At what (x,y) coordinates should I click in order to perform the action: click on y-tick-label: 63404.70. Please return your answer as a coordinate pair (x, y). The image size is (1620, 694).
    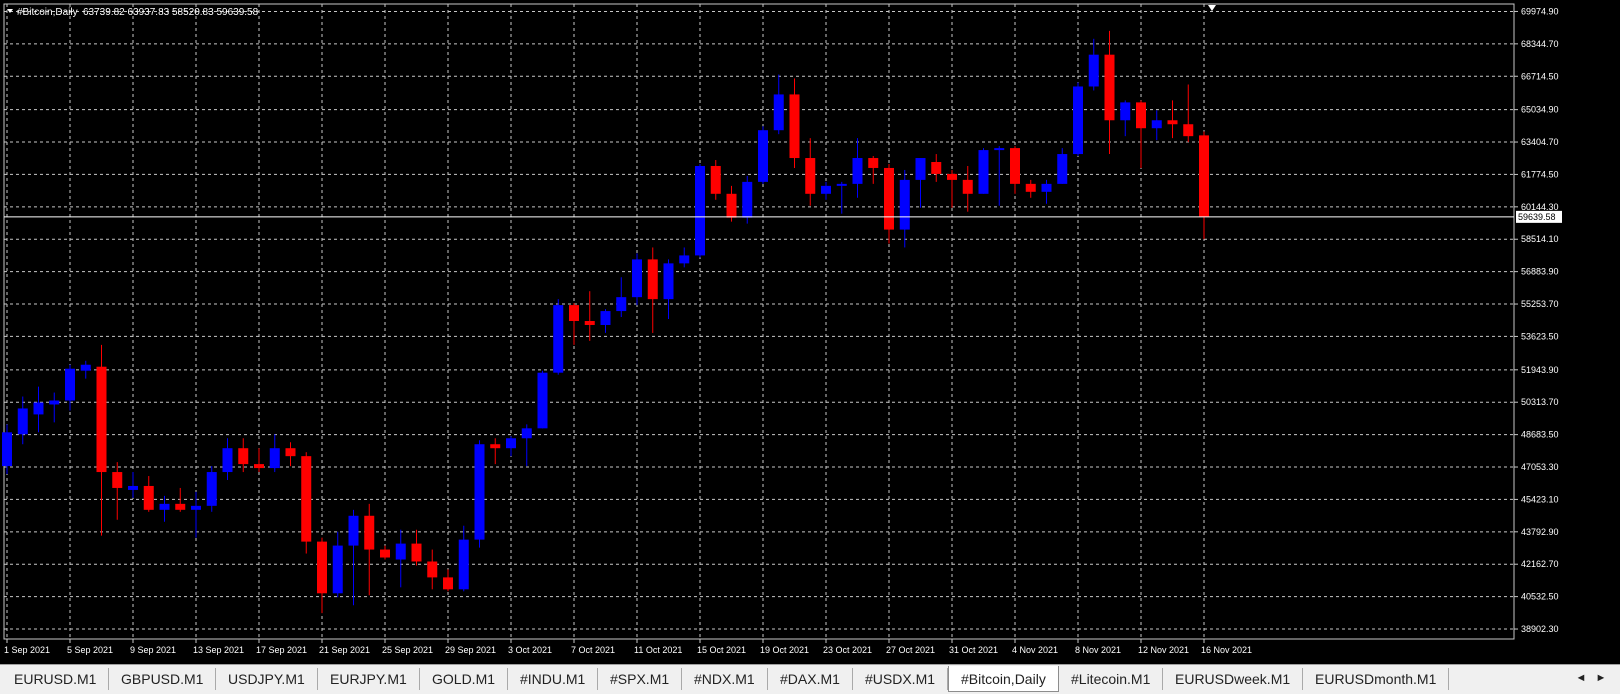
    Looking at the image, I should click on (1540, 142).